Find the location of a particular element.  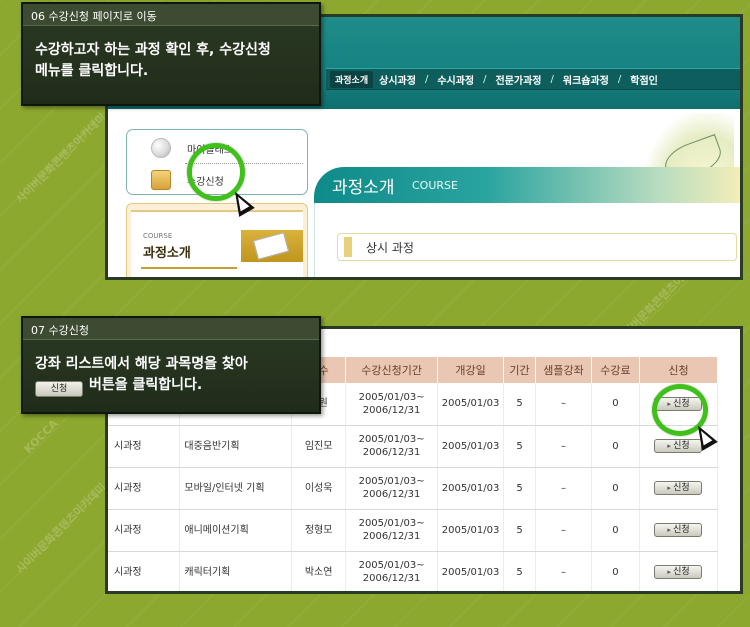

watermark: KOCCA is located at coordinates (41, 436).